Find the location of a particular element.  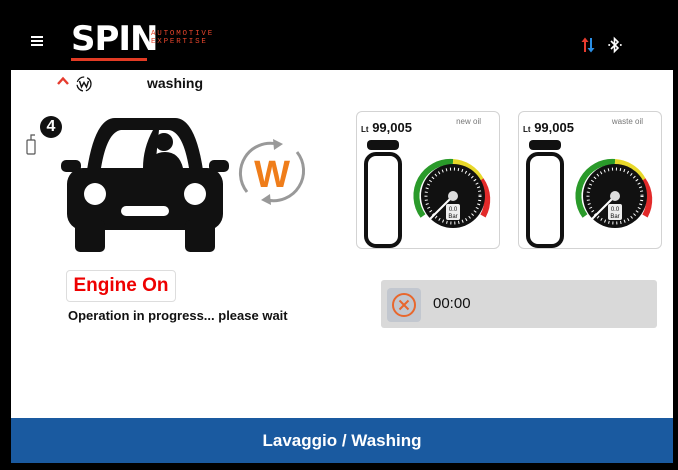

logo-text: SPIN is located at coordinates (115, 39).